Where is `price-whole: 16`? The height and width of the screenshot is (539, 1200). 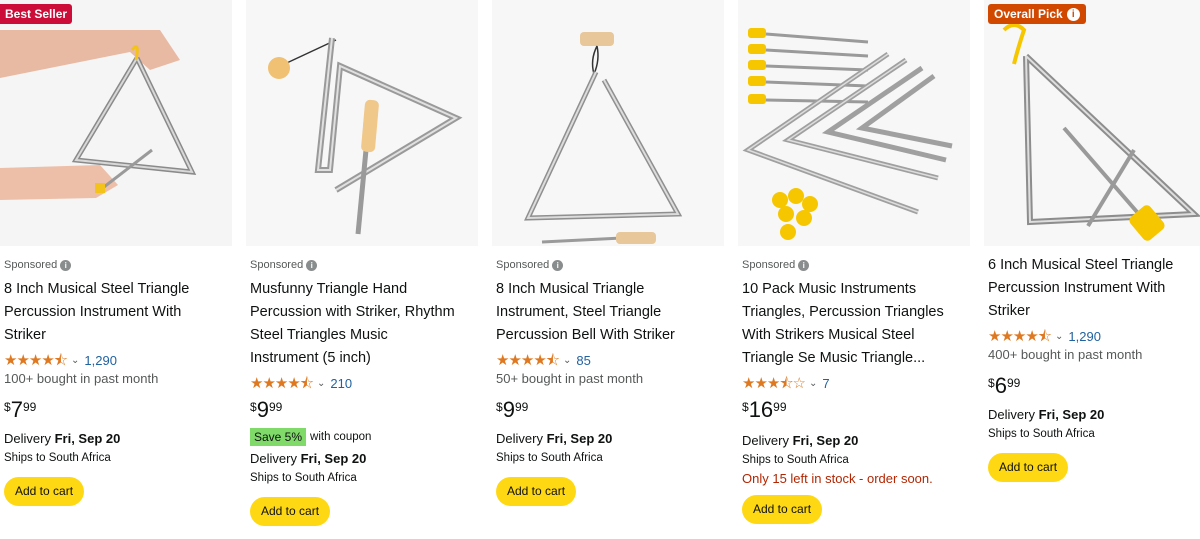
price-whole: 16 is located at coordinates (761, 409).